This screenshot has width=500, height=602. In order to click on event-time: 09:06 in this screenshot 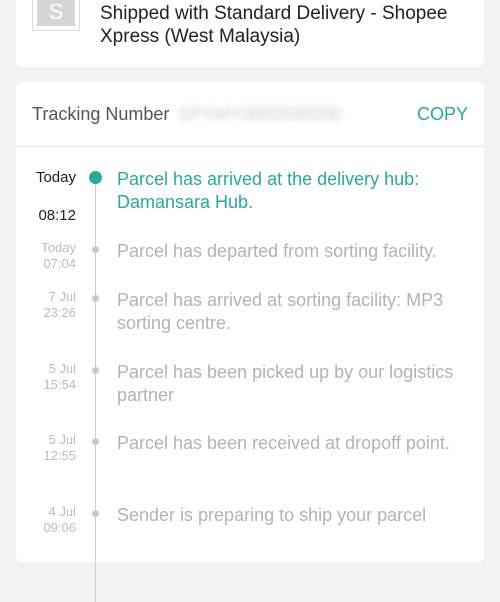, I will do `click(59, 527)`.